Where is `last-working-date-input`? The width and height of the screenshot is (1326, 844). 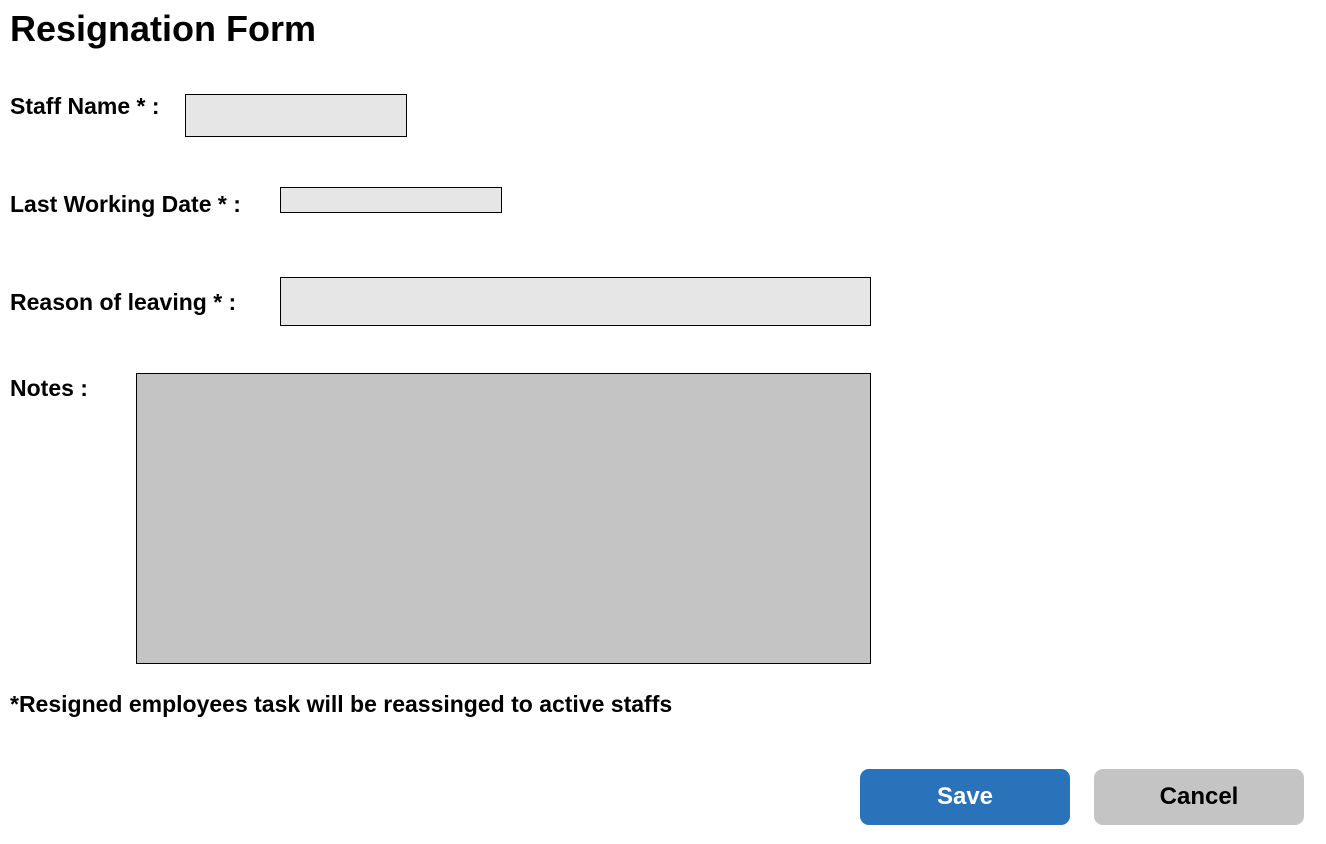
last-working-date-input is located at coordinates (391, 200).